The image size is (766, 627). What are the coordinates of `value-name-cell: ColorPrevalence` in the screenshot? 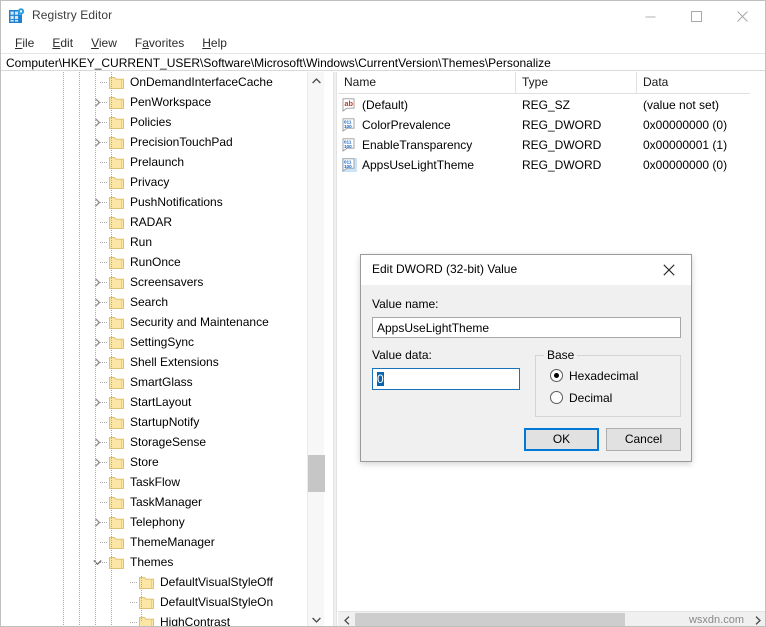 It's located at (406, 125).